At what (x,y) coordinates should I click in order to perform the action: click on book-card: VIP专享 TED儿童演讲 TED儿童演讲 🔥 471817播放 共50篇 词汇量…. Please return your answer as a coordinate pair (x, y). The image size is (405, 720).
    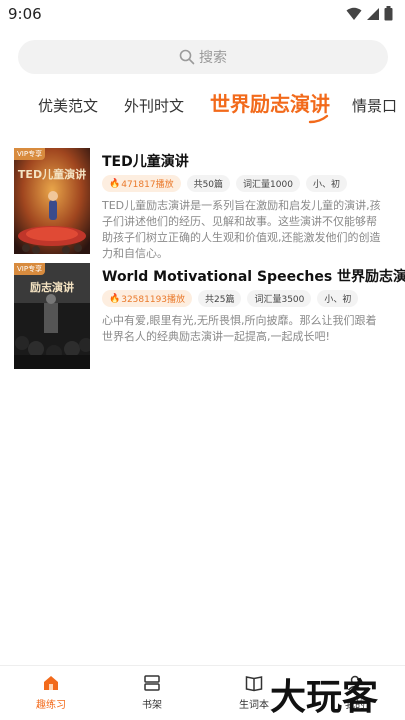
    Looking at the image, I should click on (204, 204).